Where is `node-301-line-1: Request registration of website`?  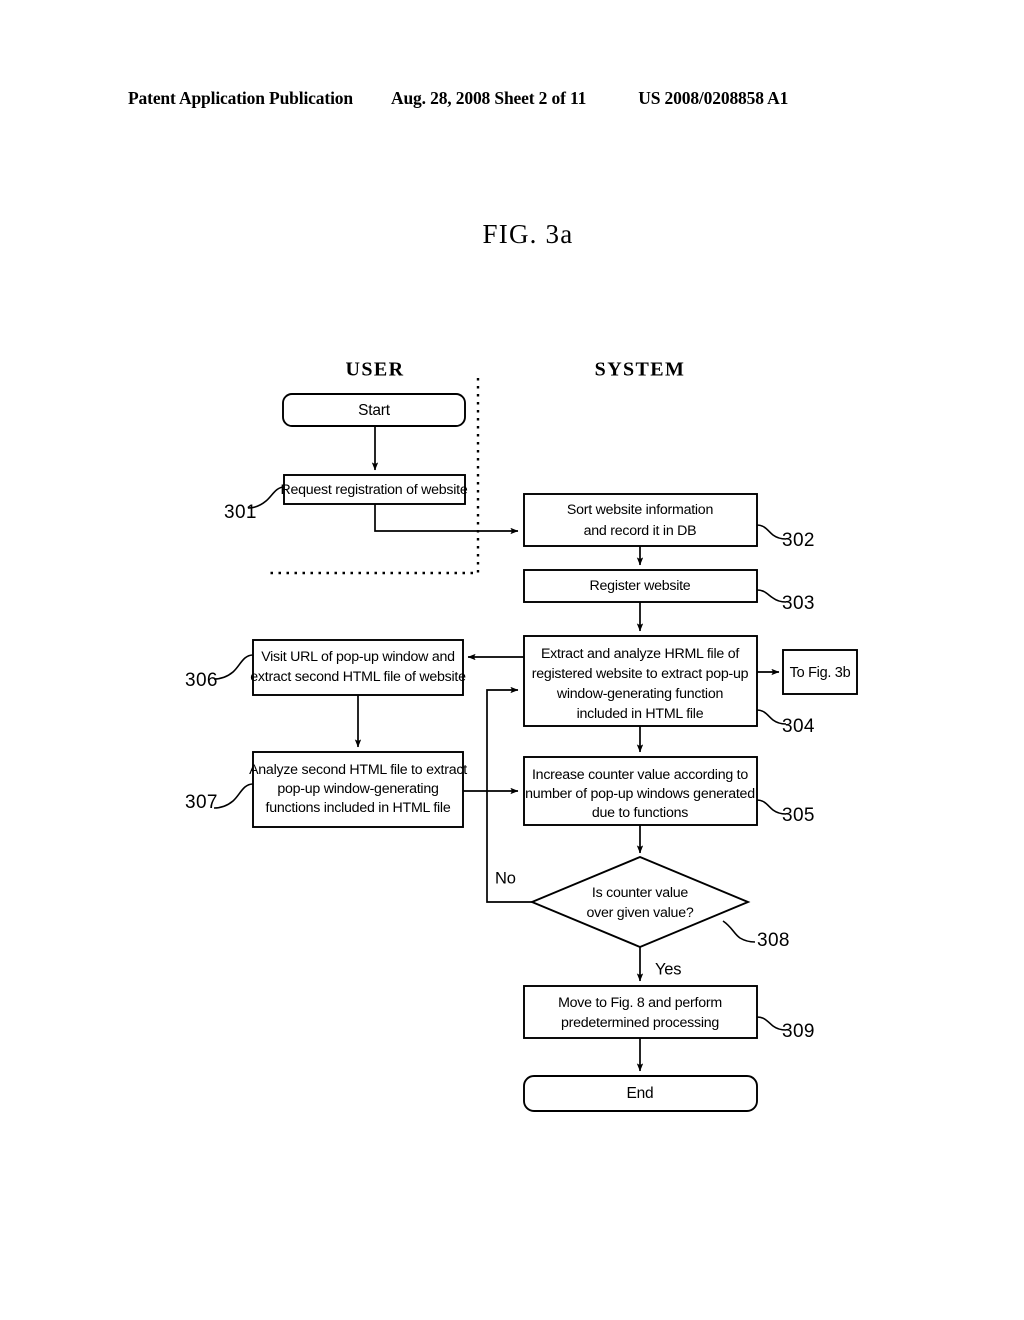
node-301-line-1: Request registration of website is located at coordinates (373, 490).